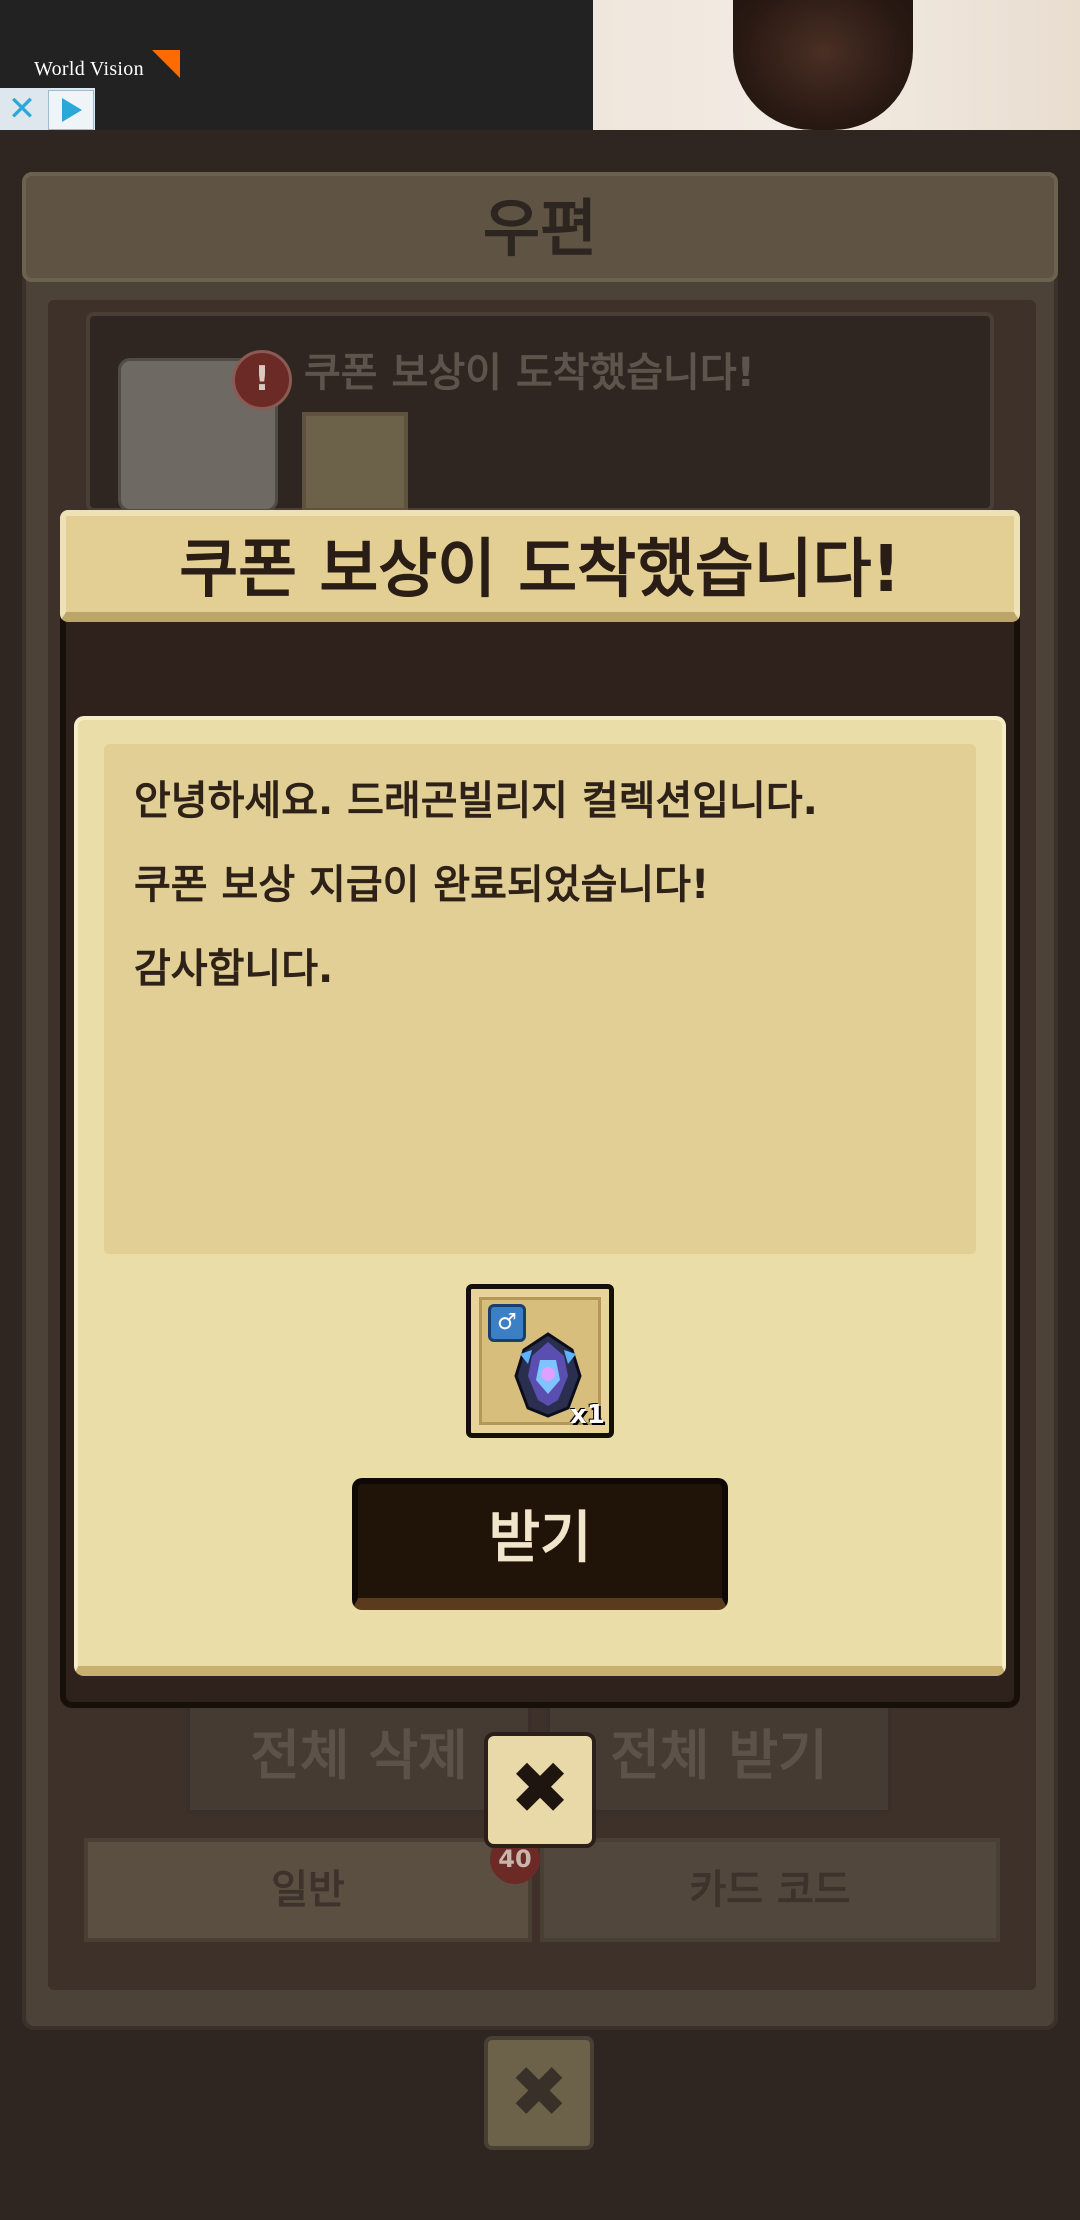 This screenshot has height=2220, width=1080. I want to click on tab-card-code-label: 카드 코드, so click(770, 1890).